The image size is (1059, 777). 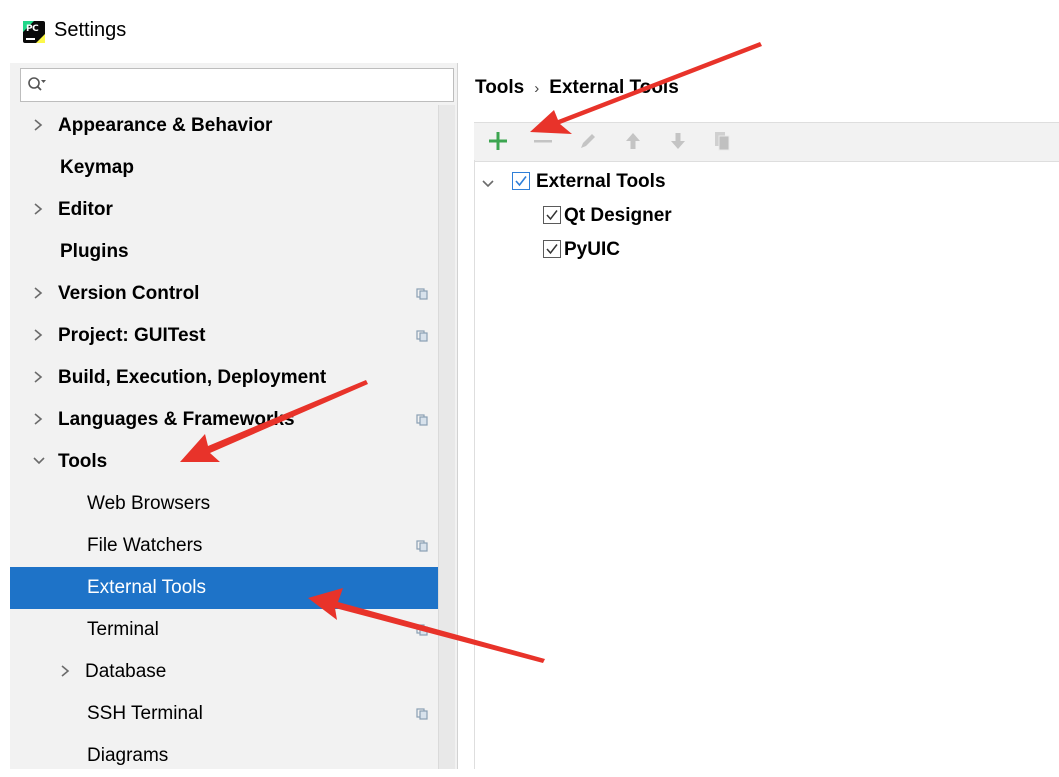 I want to click on sidebar-item-plugins: Plugins, so click(x=232, y=252).